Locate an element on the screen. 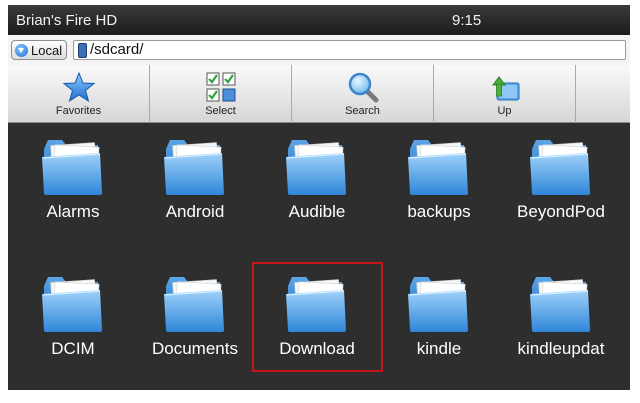 The height and width of the screenshot is (403, 640). select-button: Select is located at coordinates (221, 94).